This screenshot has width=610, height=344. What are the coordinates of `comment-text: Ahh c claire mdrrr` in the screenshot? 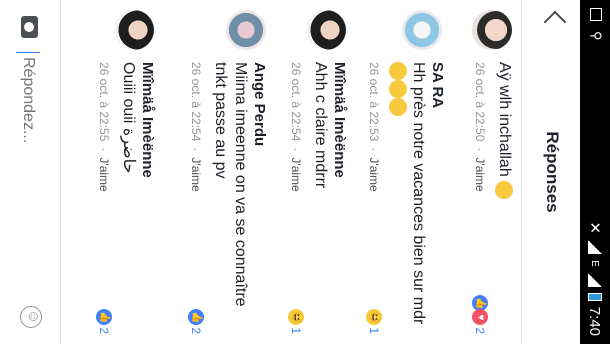 It's located at (320, 125).